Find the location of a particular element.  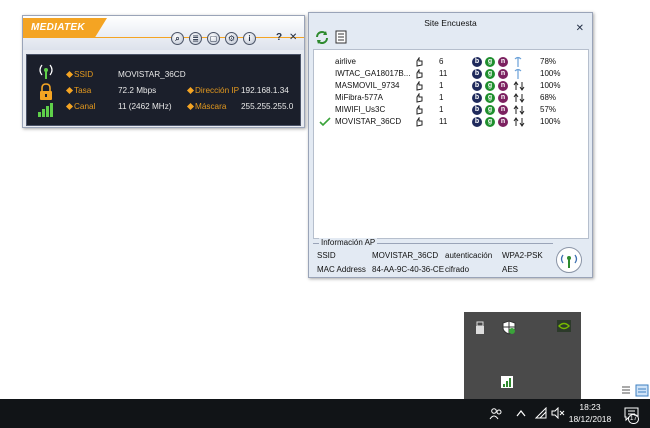

mac-label: MAC Address is located at coordinates (341, 269).